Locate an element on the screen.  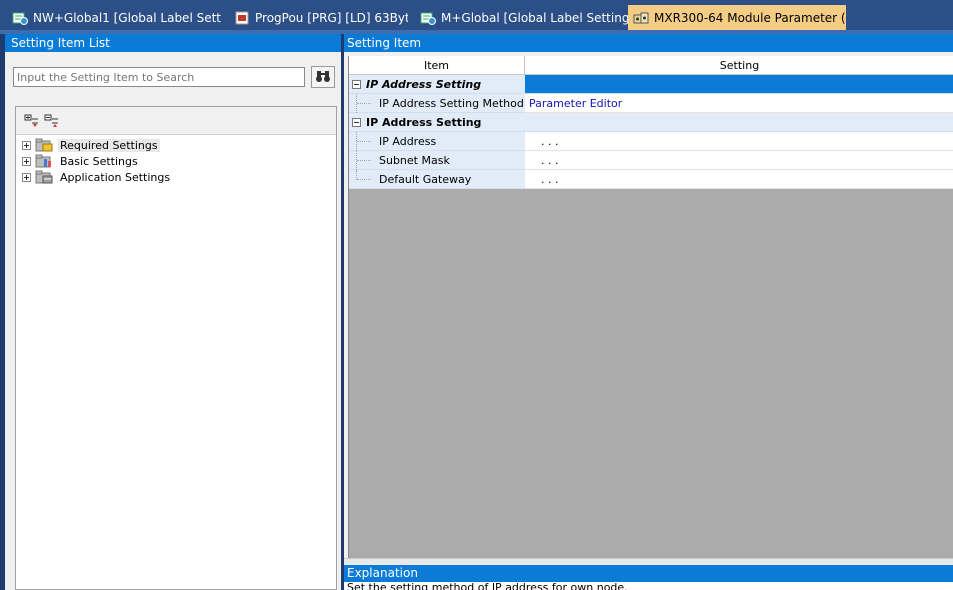
grid-group-cell: IP Address Setting is located at coordinates (437, 122).